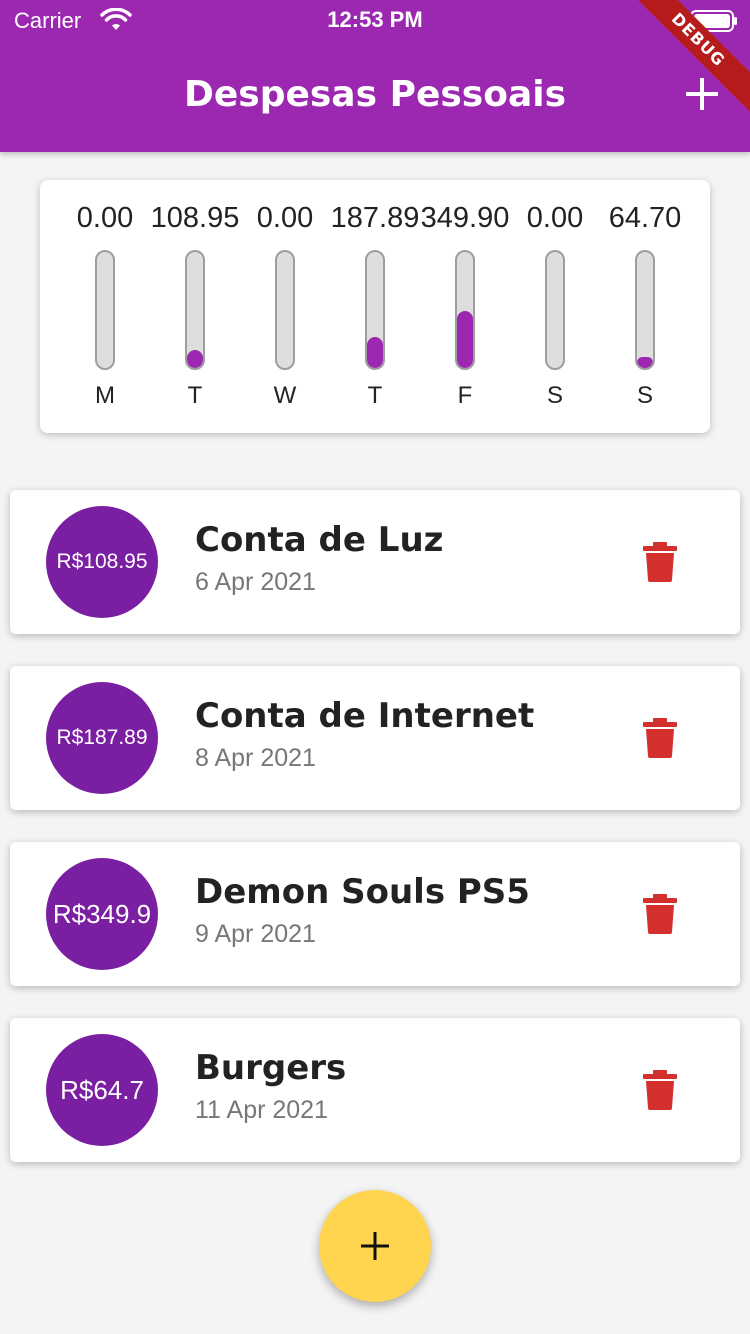 The image size is (750, 1334). Describe the element at coordinates (319, 540) in the screenshot. I see `transaction-title: Conta de Luz` at that location.